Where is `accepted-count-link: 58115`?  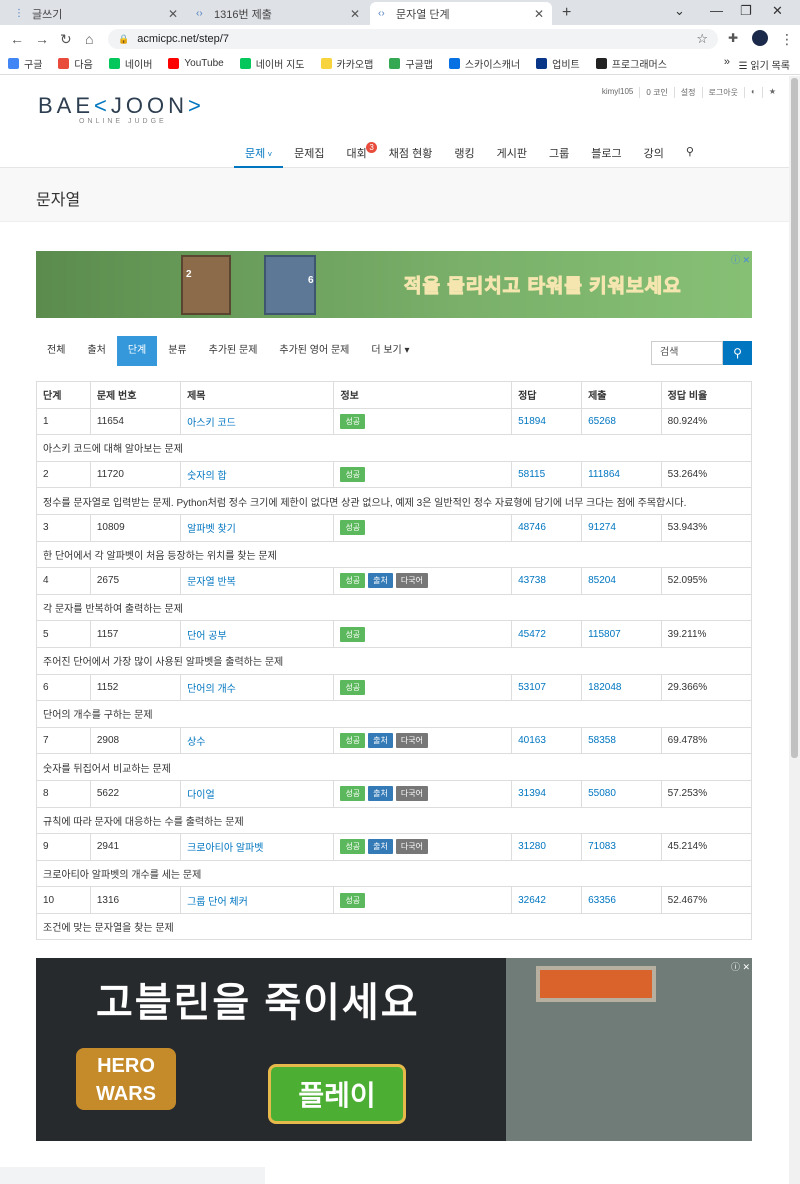 accepted-count-link: 58115 is located at coordinates (531, 474).